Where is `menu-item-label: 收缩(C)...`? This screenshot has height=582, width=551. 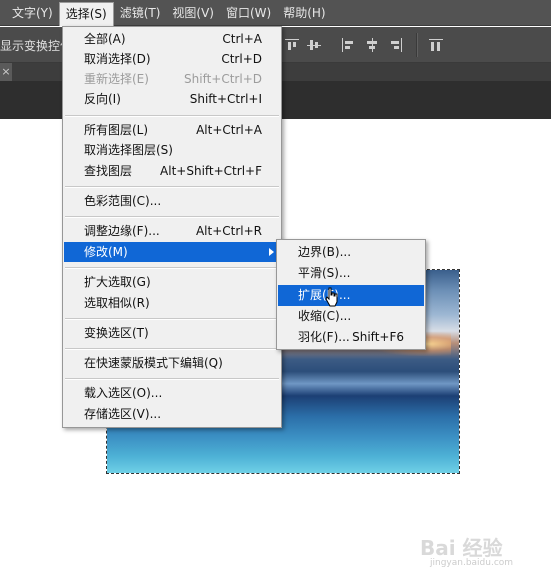 menu-item-label: 收缩(C)... is located at coordinates (325, 316).